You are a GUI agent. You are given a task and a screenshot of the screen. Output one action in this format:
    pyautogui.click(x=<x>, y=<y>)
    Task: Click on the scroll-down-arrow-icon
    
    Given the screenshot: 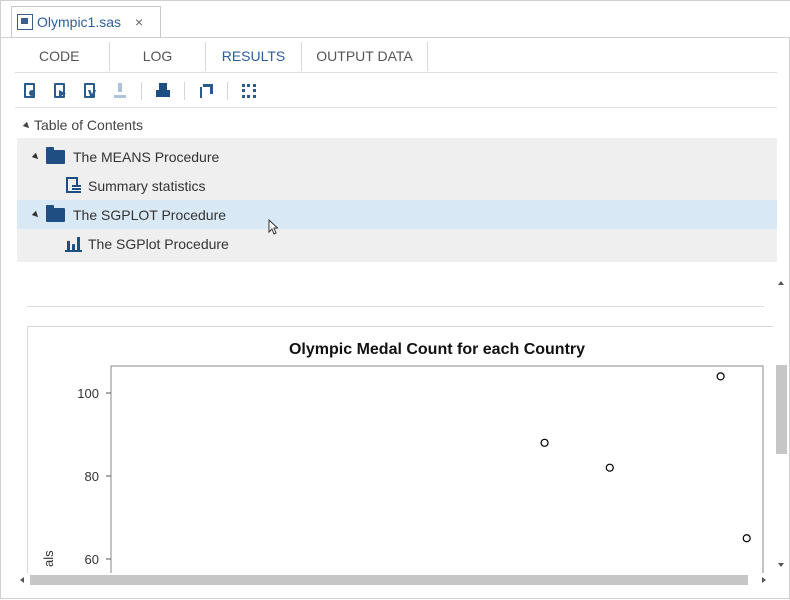 What is the action you would take?
    pyautogui.click(x=781, y=565)
    